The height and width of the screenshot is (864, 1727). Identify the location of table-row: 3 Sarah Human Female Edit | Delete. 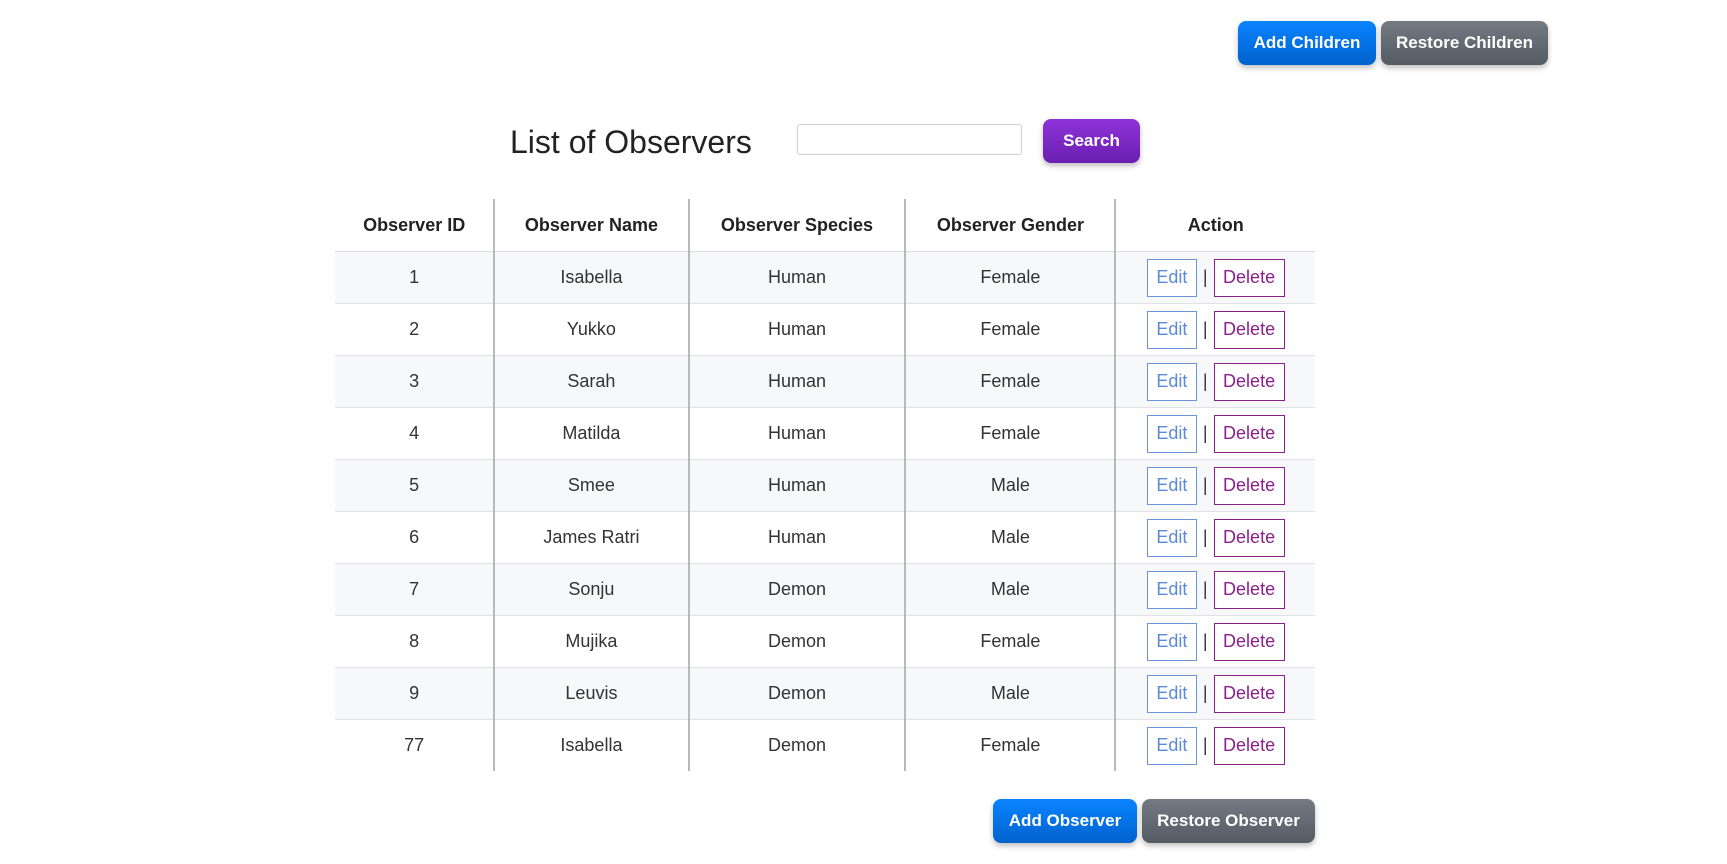
(825, 381).